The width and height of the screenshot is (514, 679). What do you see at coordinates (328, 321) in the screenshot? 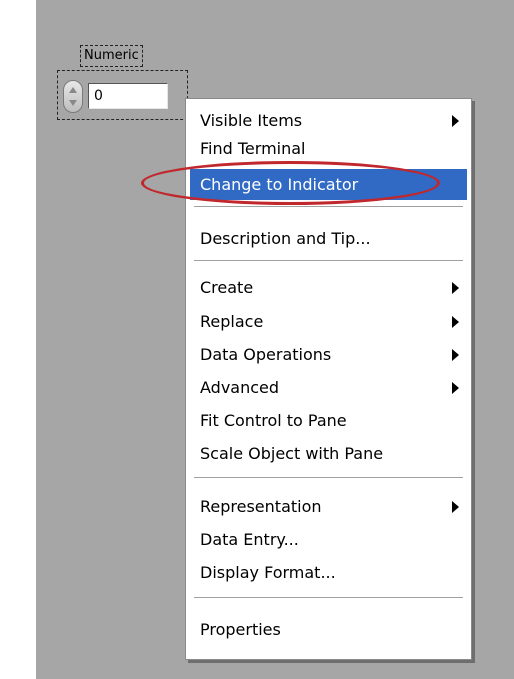
I see `menu-item-replace: Replace` at bounding box center [328, 321].